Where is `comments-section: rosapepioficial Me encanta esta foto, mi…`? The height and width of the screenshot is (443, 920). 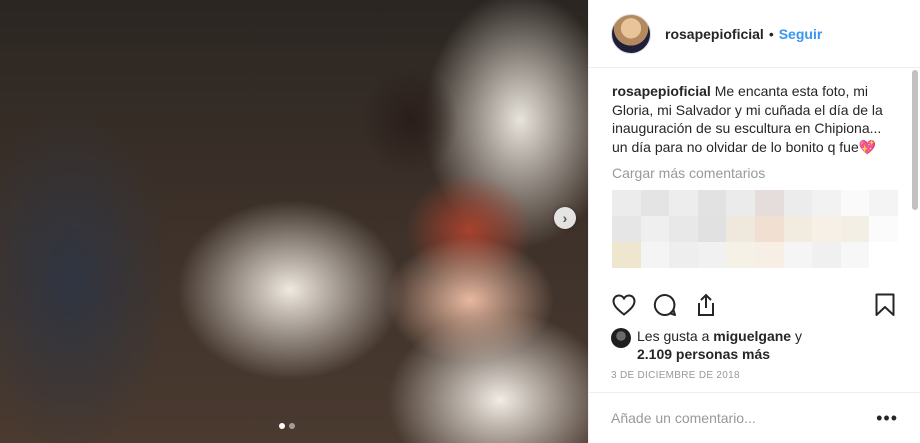 comments-section: rosapepioficial Me encanta esta foto, mi… is located at coordinates (755, 182).